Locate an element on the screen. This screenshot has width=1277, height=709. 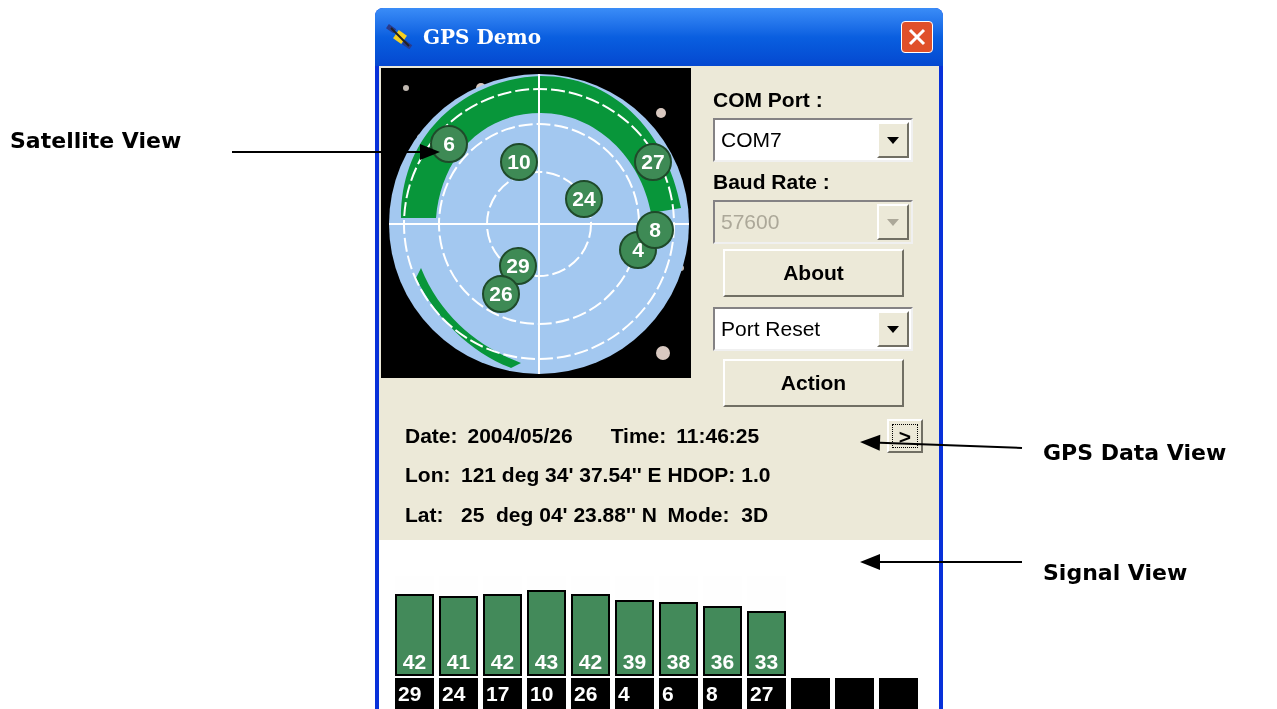
annotation-label: Signal View is located at coordinates (1115, 573).